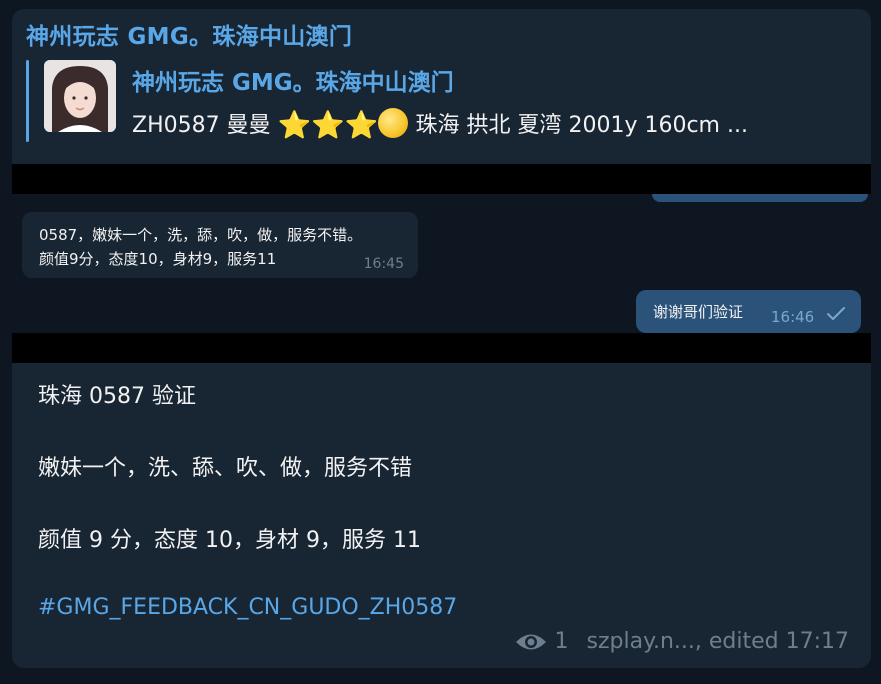  Describe the element at coordinates (698, 312) in the screenshot. I see `message-text: 谢谢哥们验证` at that location.